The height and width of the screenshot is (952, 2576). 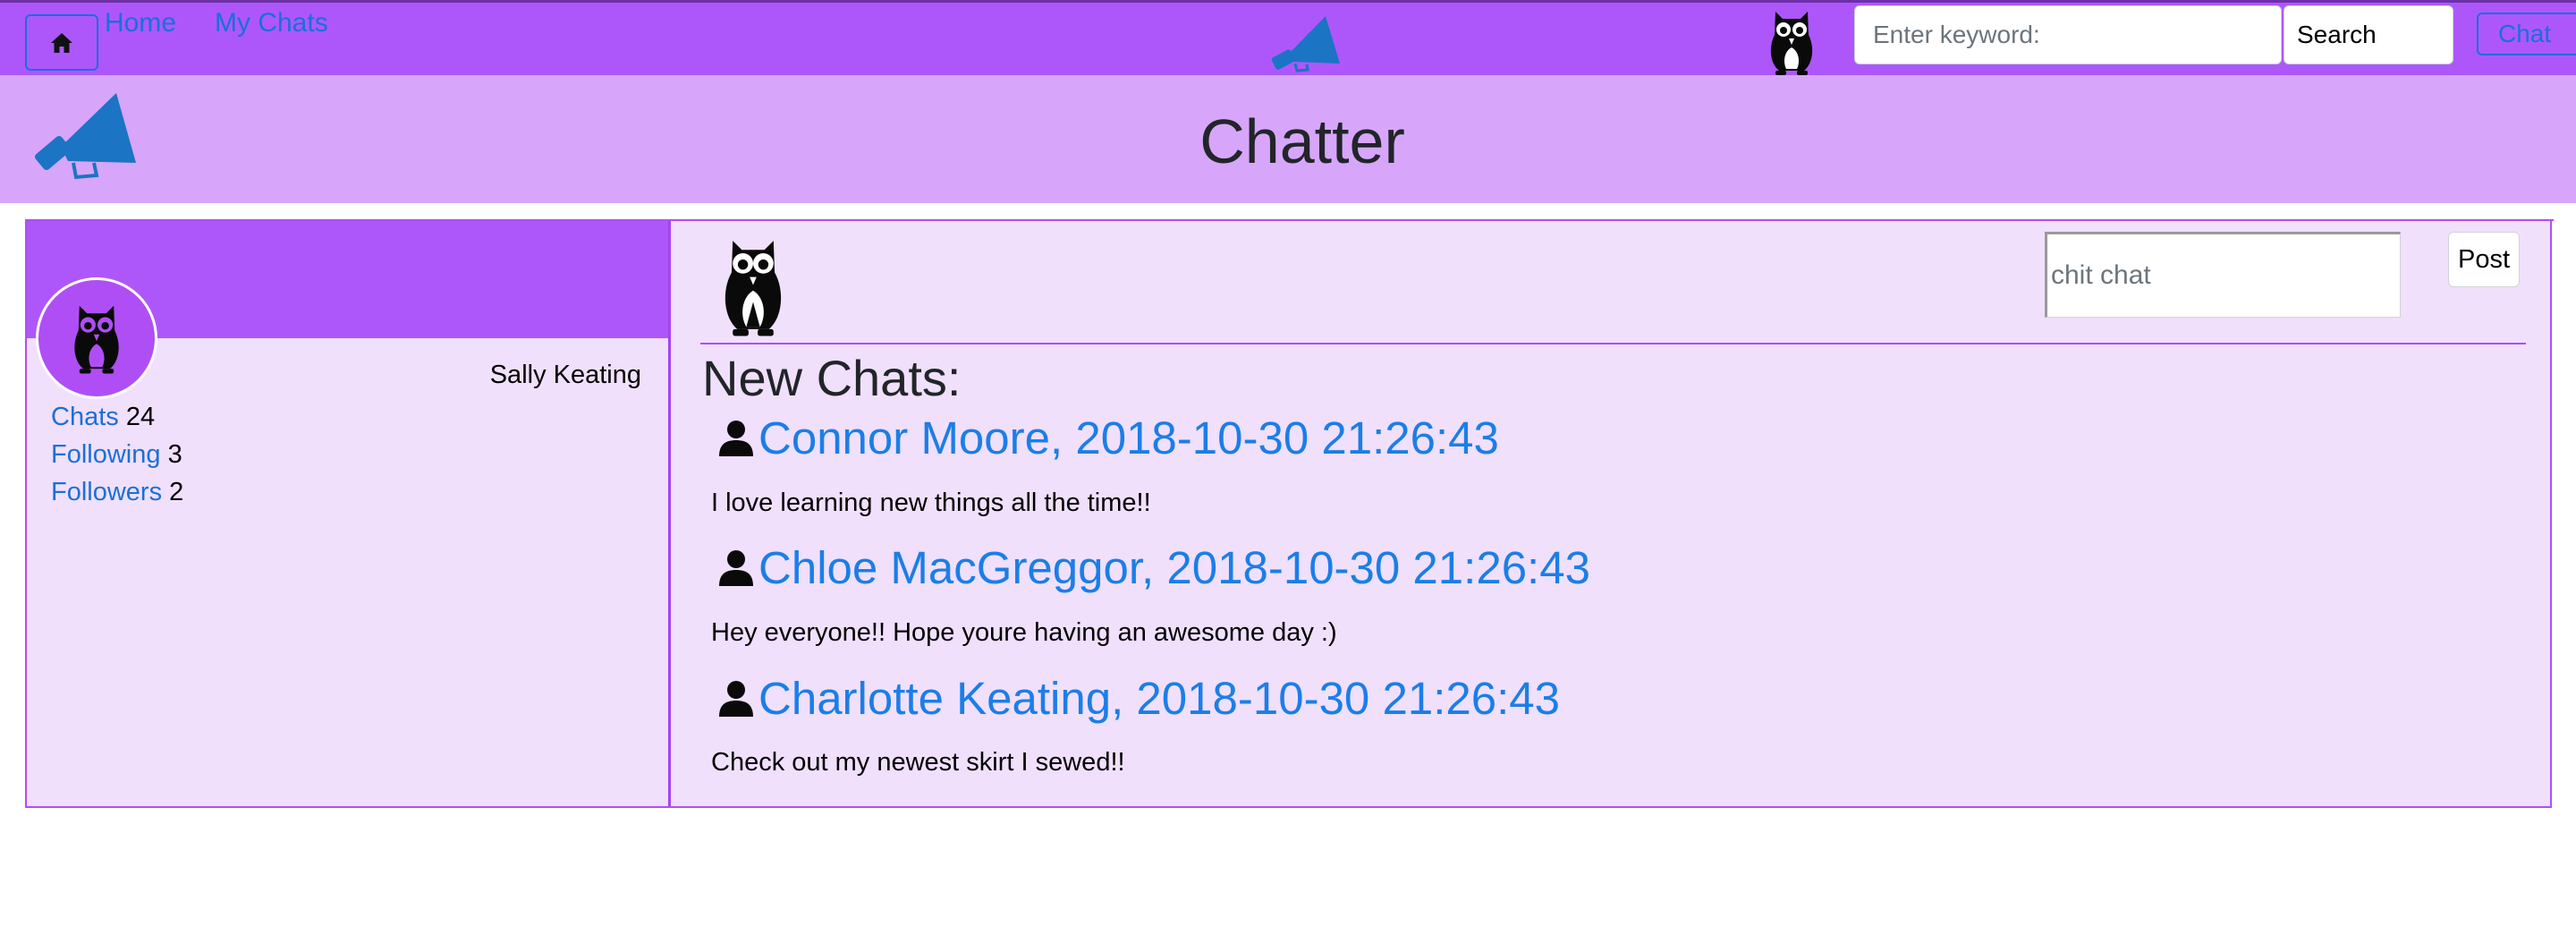 What do you see at coordinates (1174, 567) in the screenshot?
I see `chat-author-link: Chloe MacGreggor, 2018-10-30 21:26:43` at bounding box center [1174, 567].